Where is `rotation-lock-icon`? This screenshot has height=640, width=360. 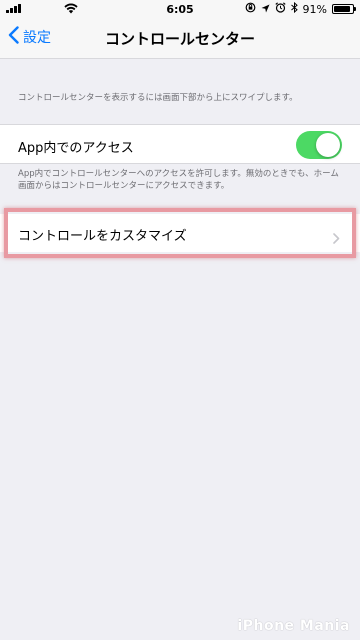 rotation-lock-icon is located at coordinates (250, 9).